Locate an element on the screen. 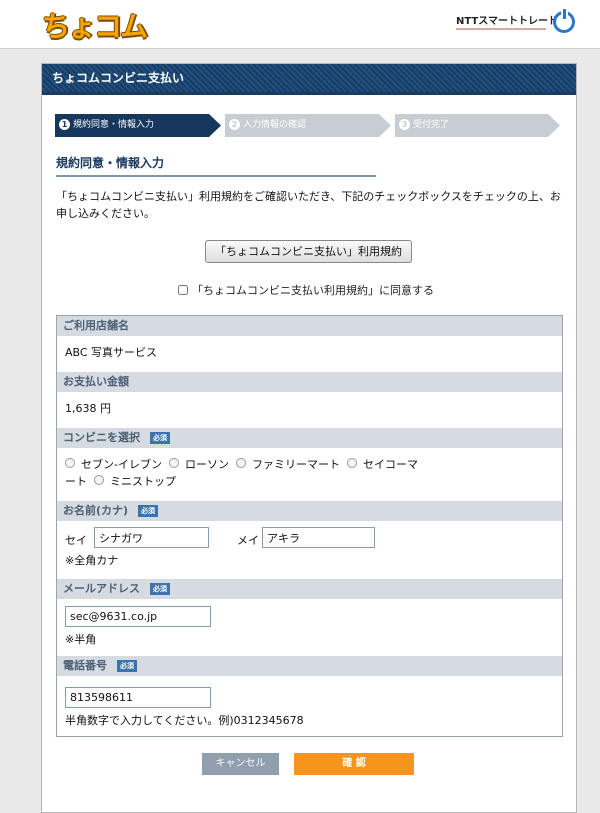 Image resolution: width=600 pixels, height=813 pixels. power-icon is located at coordinates (564, 21).